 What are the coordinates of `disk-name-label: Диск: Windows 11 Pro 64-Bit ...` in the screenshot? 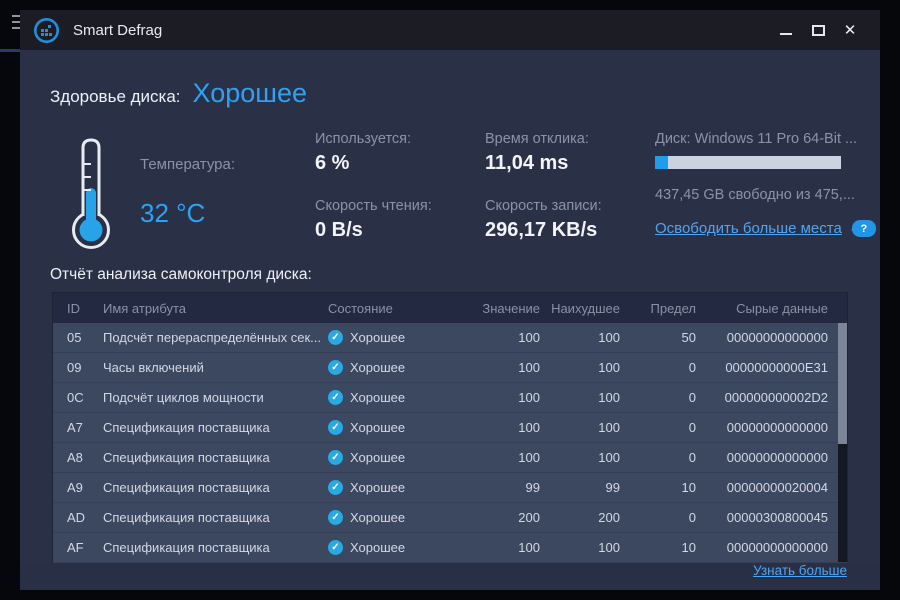 It's located at (756, 139).